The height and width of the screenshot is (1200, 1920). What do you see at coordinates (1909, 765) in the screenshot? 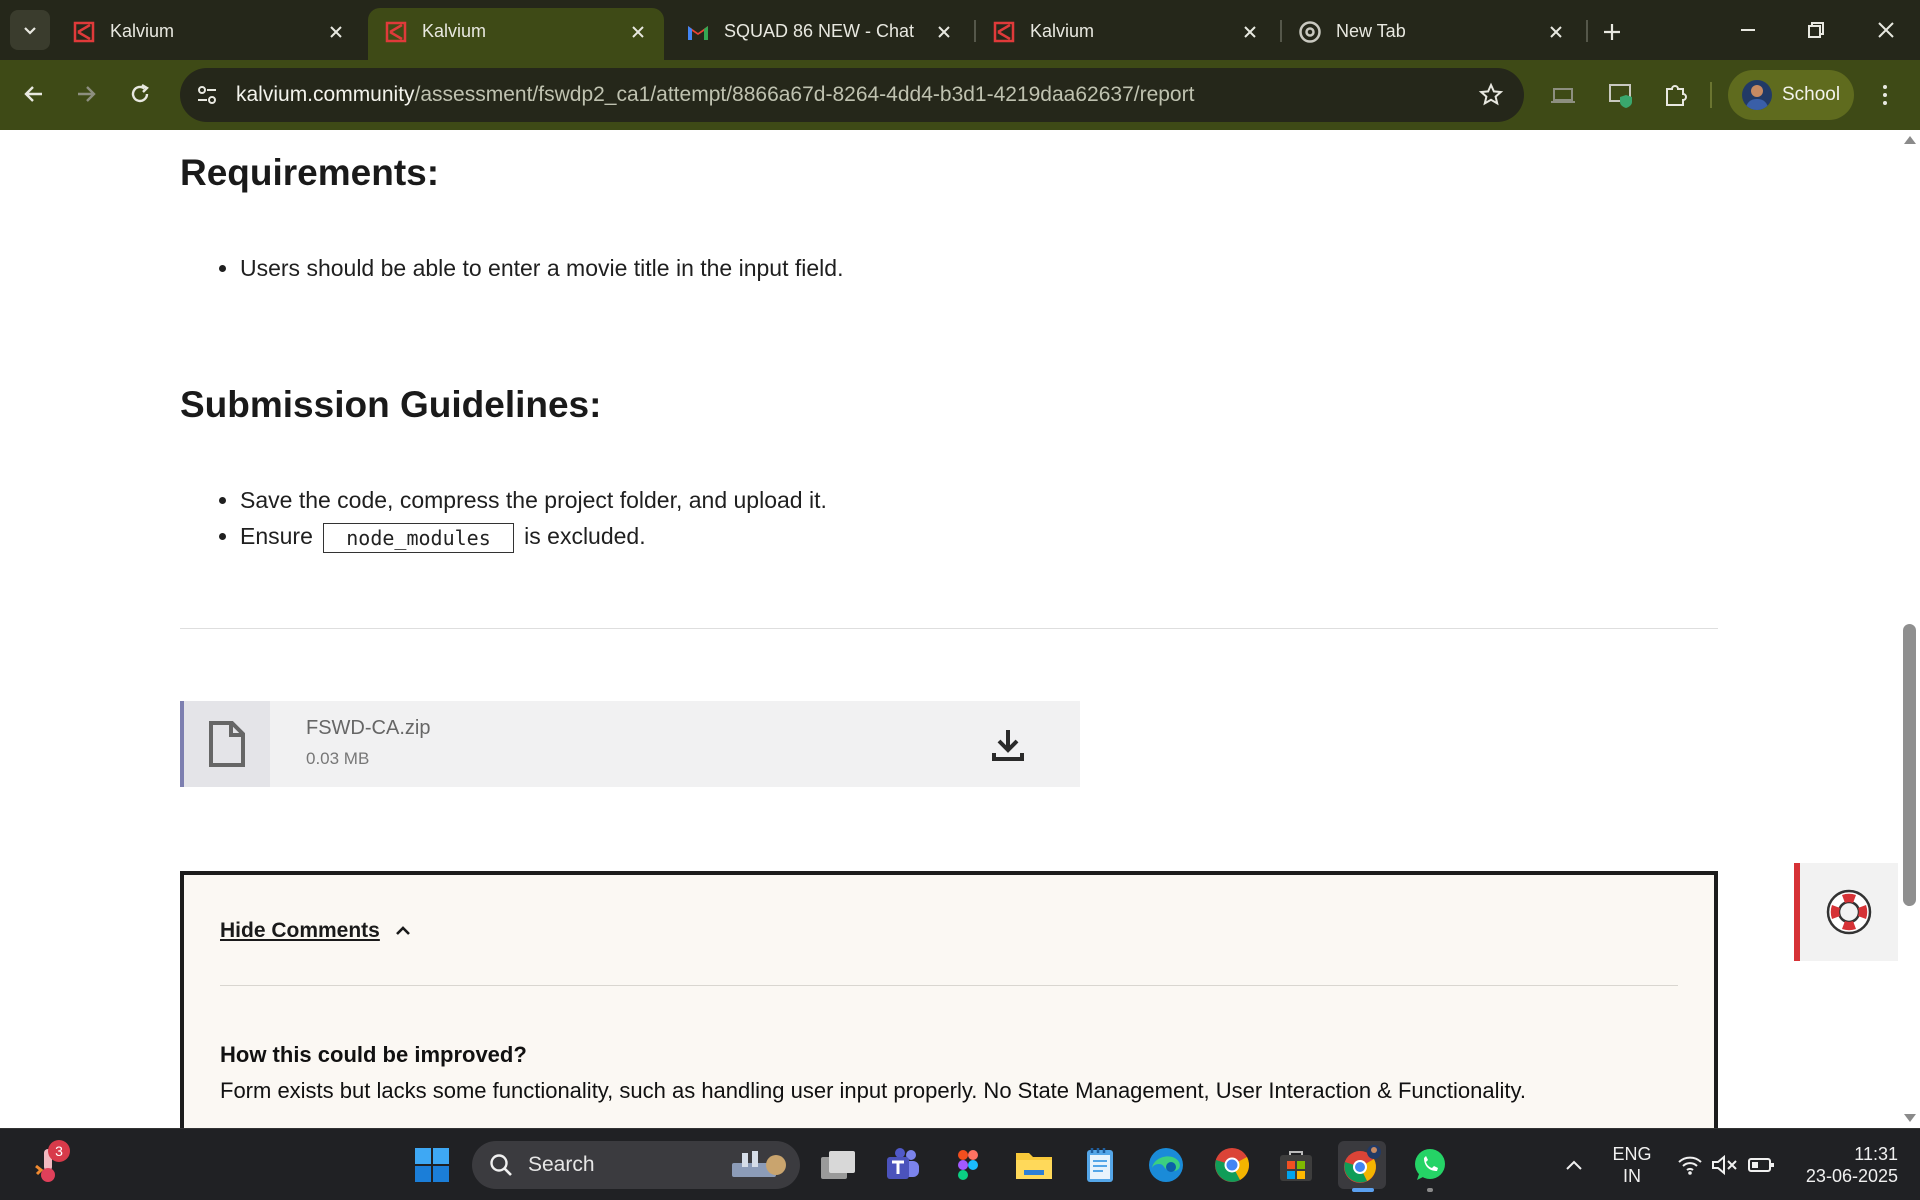
I see `scrollbar-thumb` at bounding box center [1909, 765].